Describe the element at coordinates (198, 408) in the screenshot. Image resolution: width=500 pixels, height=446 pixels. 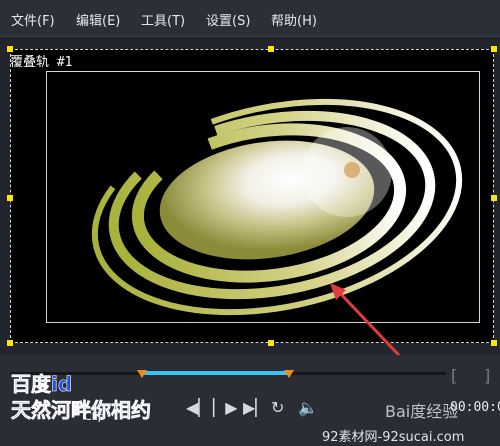
I see `step-back-icon: ◀▏` at that location.